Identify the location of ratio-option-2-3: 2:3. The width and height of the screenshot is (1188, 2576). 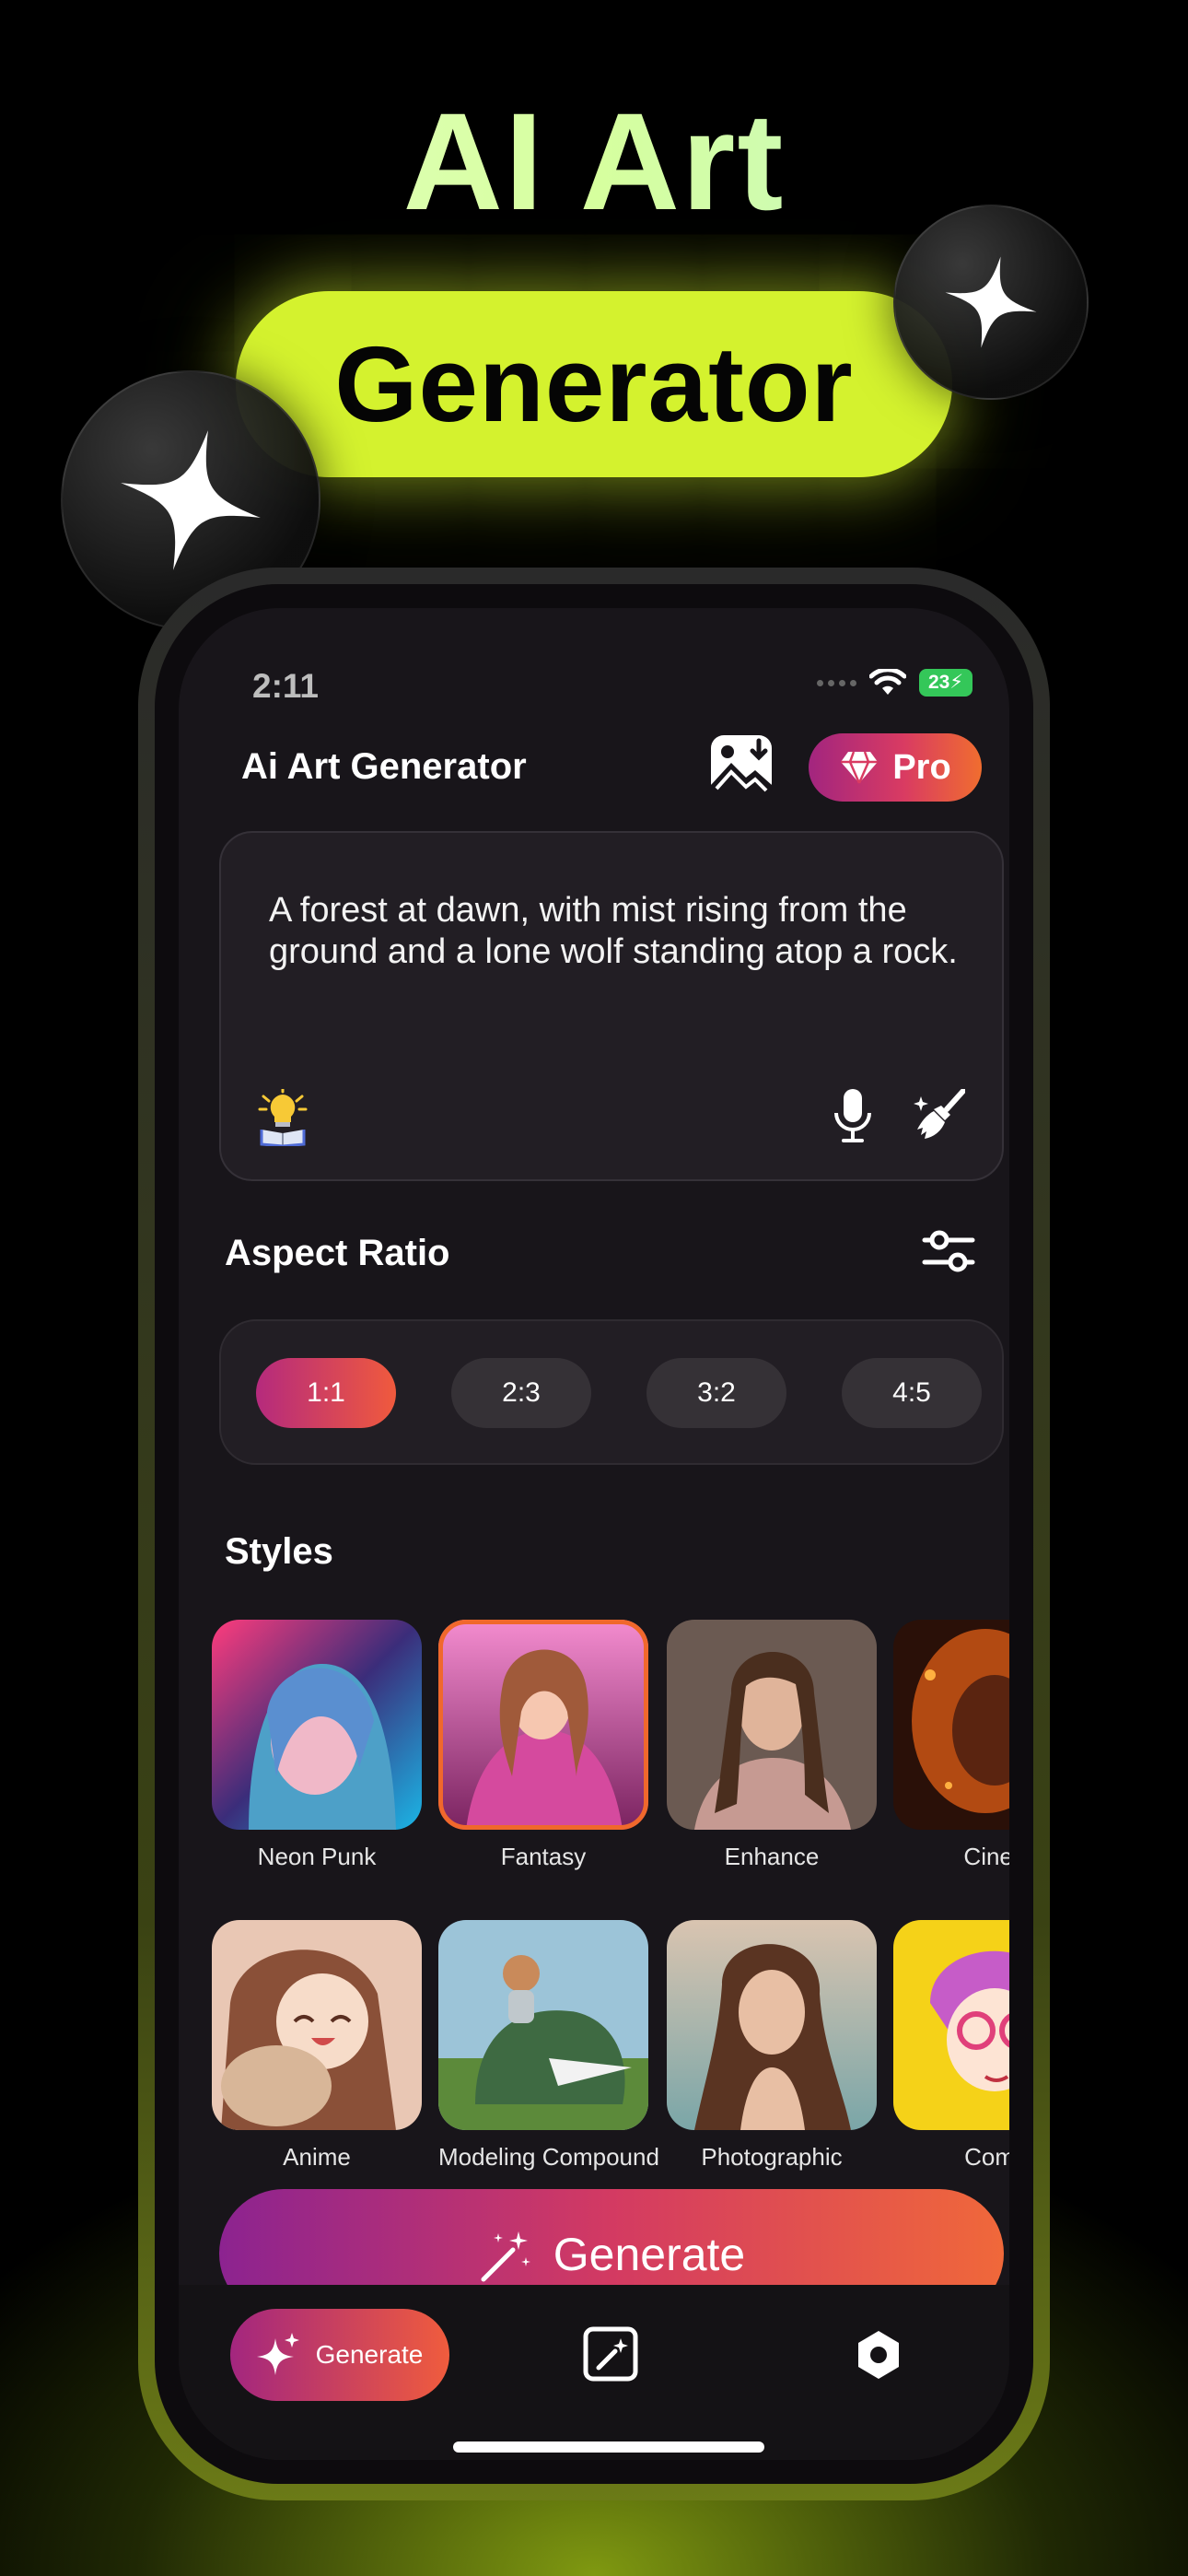
(521, 1393).